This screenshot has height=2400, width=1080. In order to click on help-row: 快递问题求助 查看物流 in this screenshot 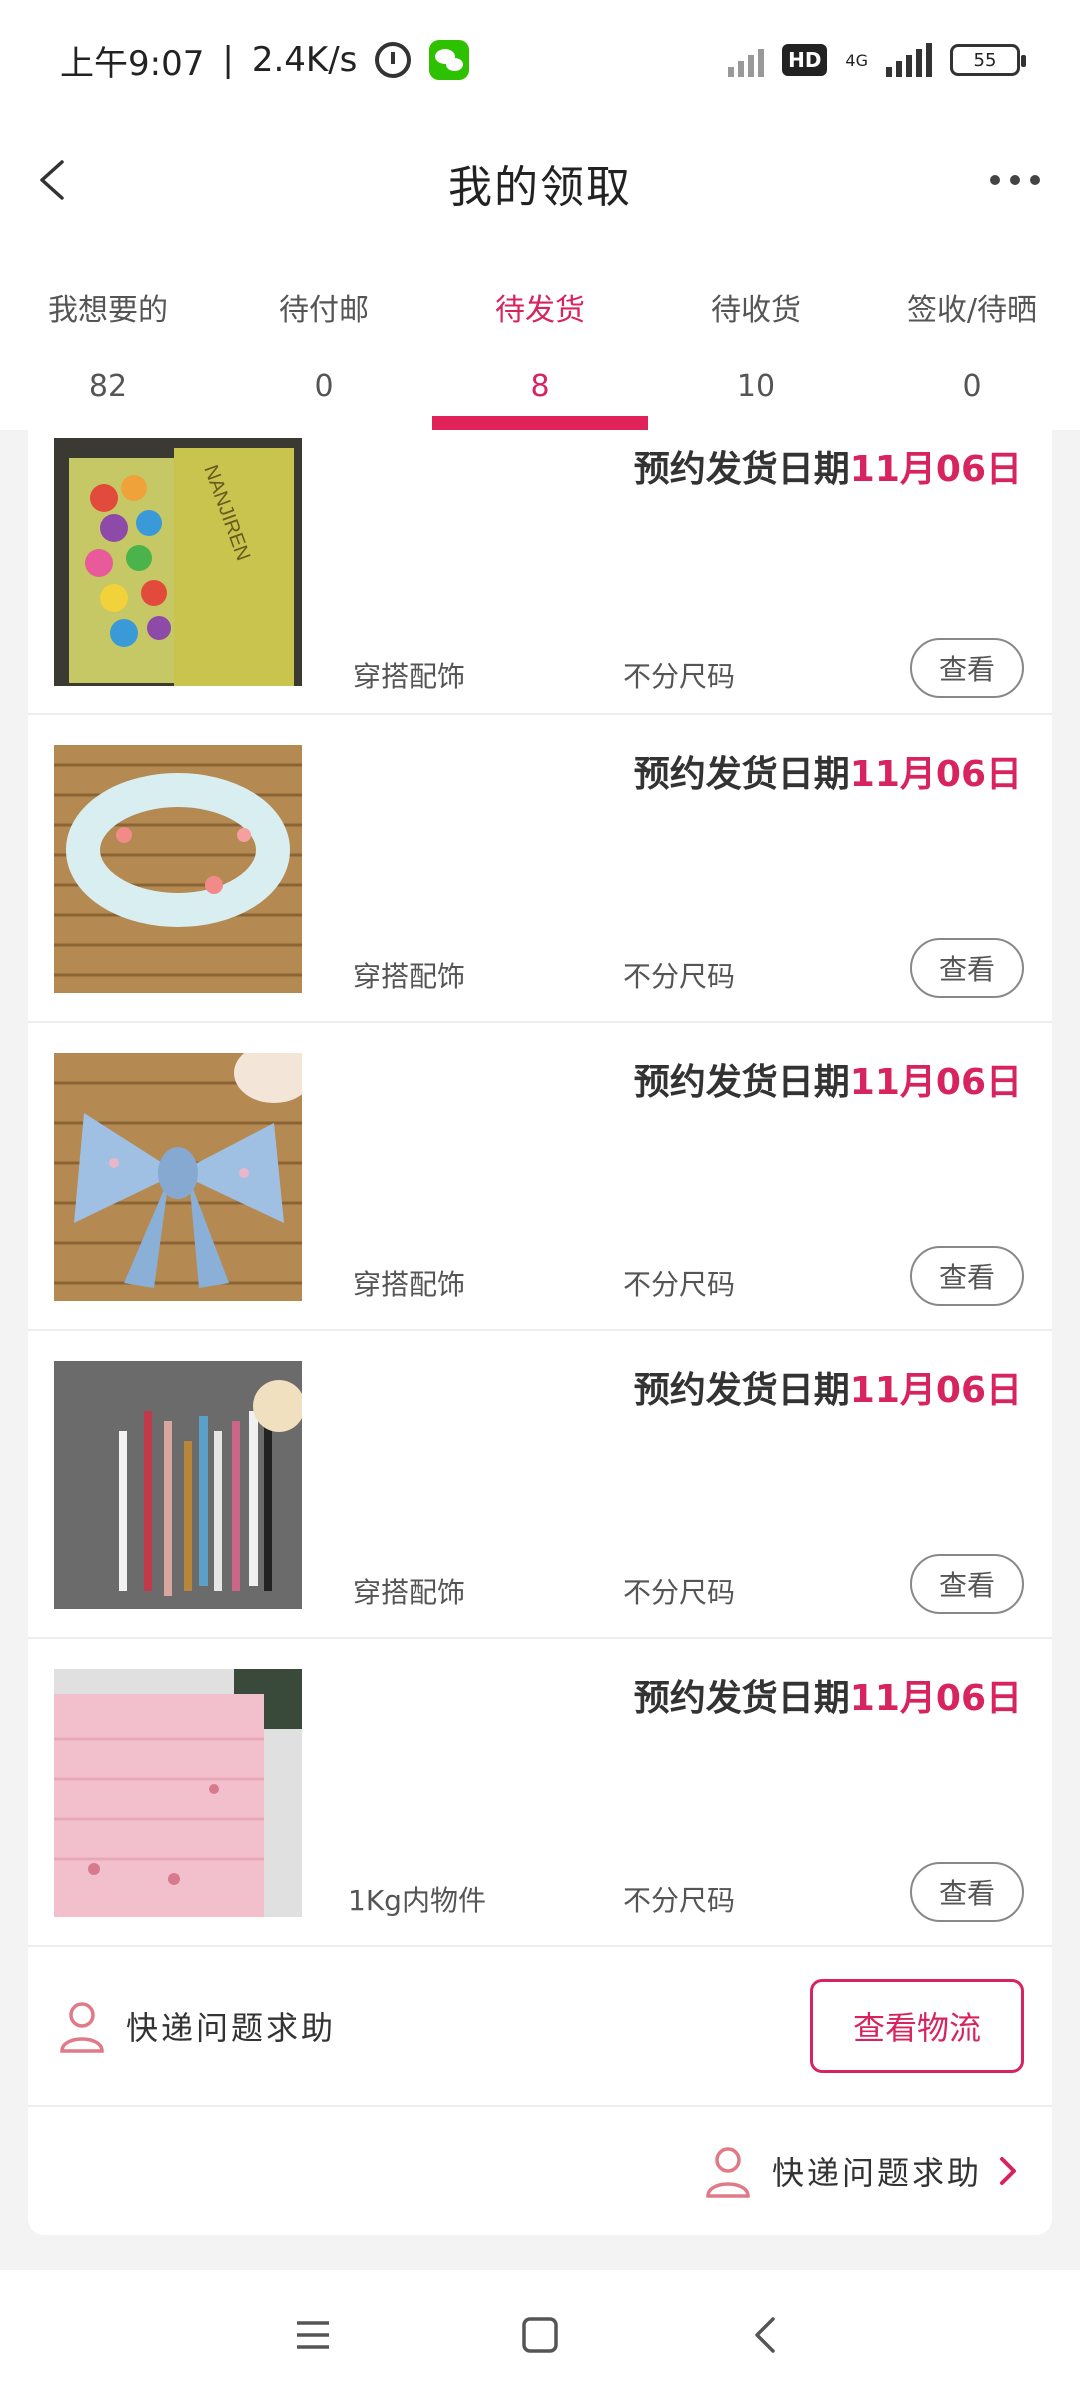, I will do `click(540, 2027)`.